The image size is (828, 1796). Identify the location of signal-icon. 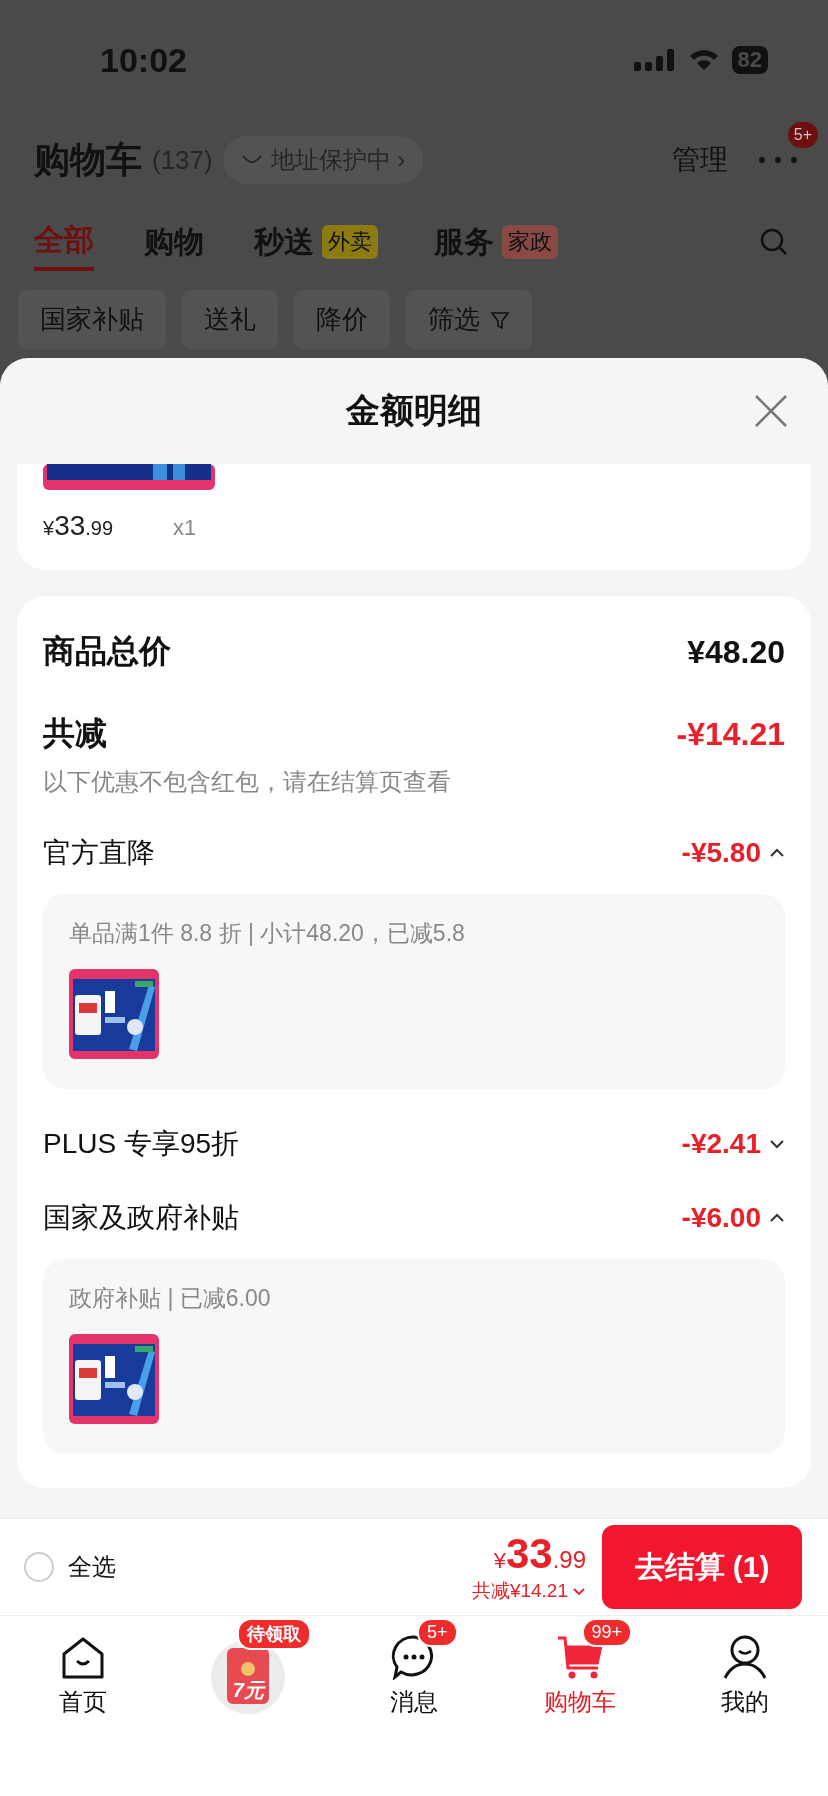
(654, 60).